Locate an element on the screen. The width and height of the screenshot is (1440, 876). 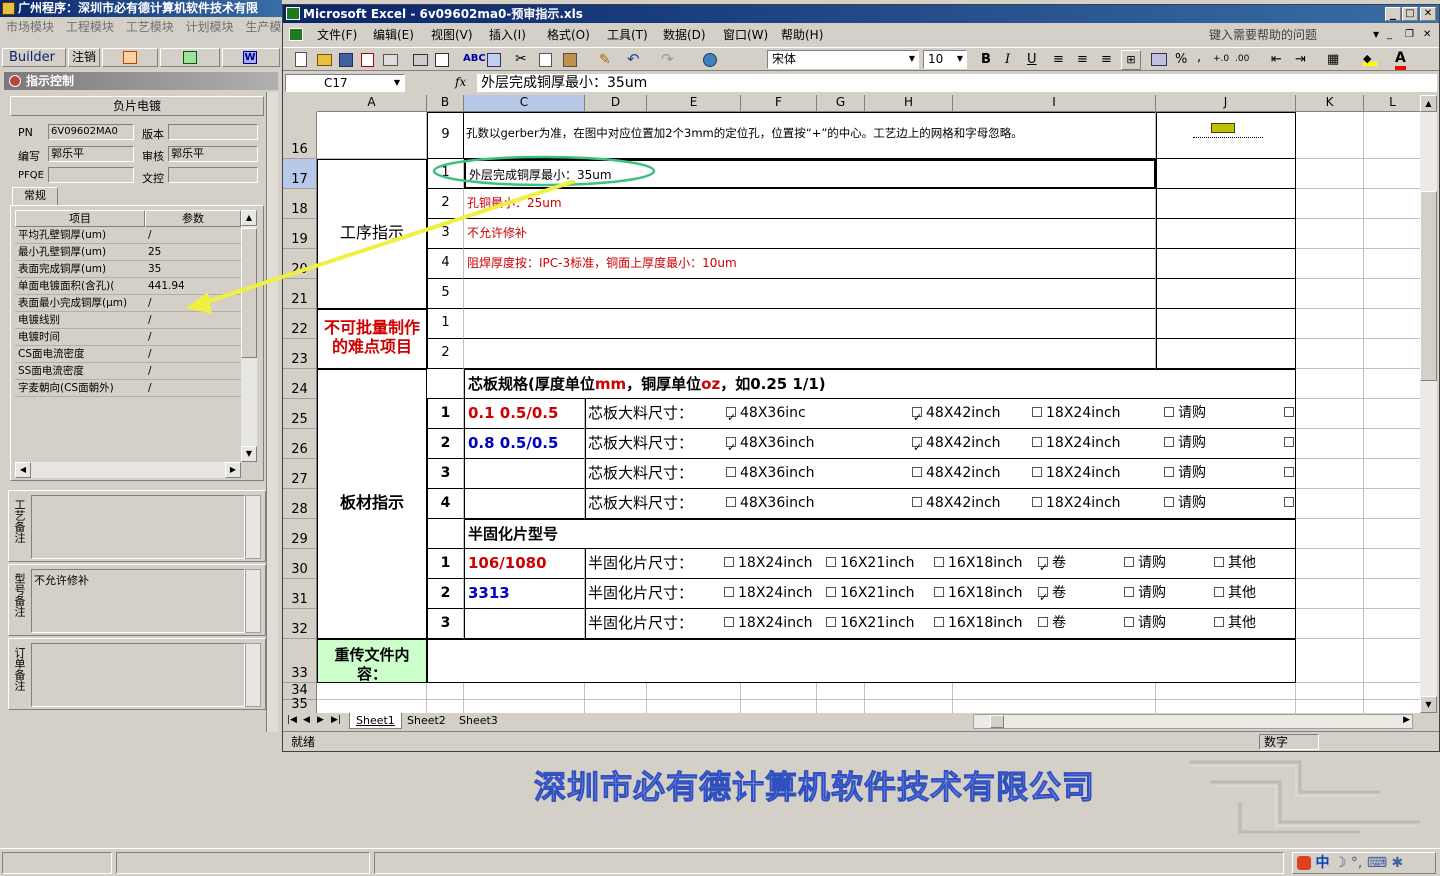
ime-logo-icon is located at coordinates (1304, 863).